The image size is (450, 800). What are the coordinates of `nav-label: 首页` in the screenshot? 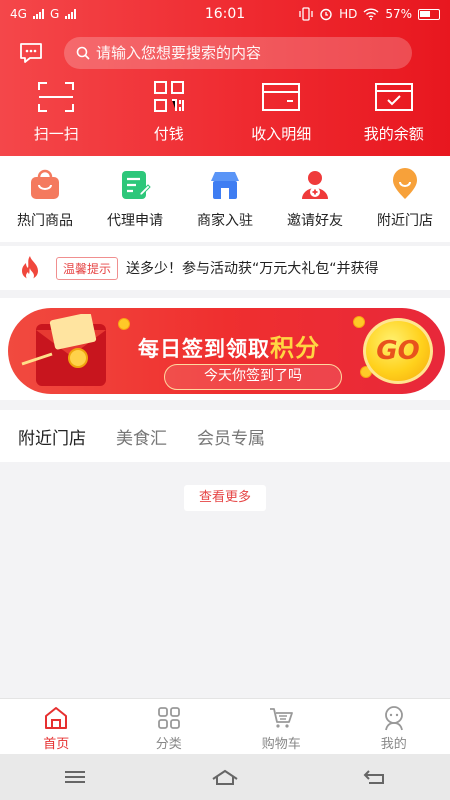 It's located at (56, 744).